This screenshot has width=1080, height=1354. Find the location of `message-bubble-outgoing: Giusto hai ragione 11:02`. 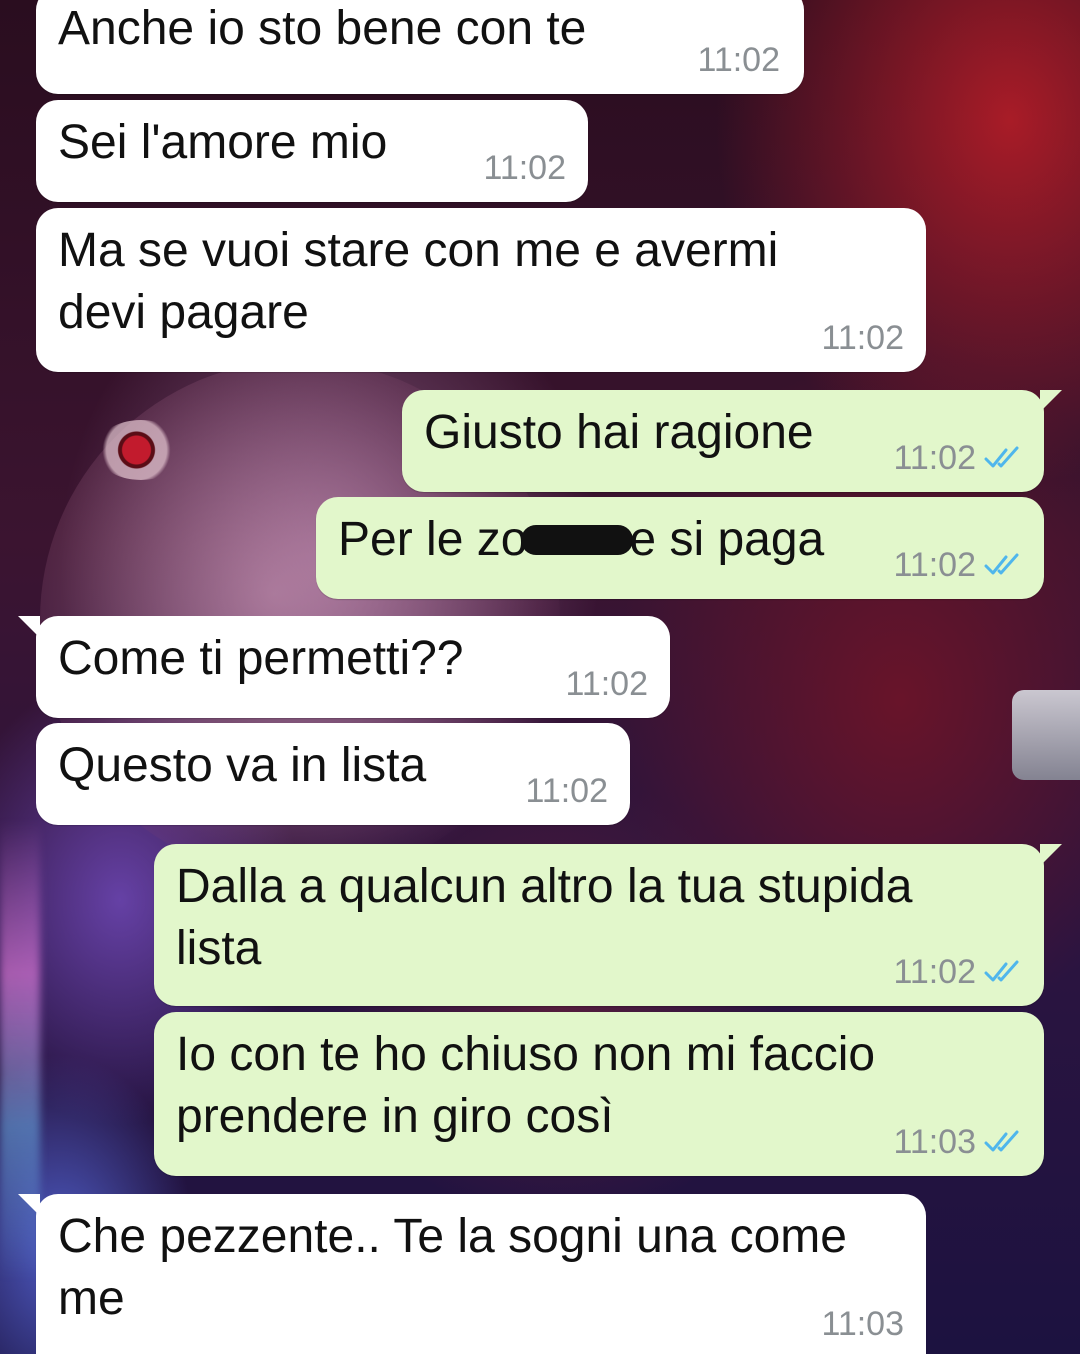

message-bubble-outgoing: Giusto hai ragione 11:02 is located at coordinates (732, 441).